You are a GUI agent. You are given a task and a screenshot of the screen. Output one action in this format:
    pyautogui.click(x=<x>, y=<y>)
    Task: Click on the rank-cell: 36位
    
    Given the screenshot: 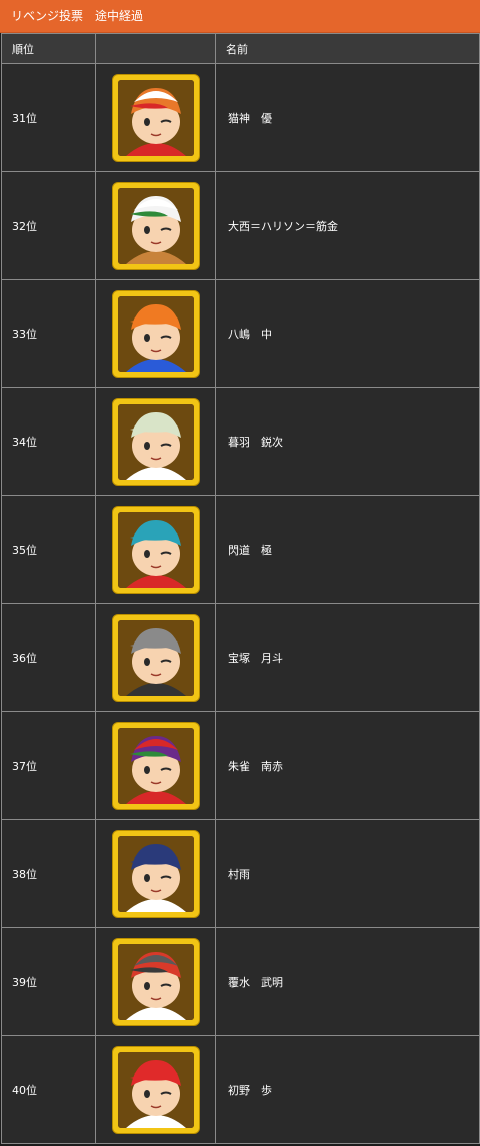 What is the action you would take?
    pyautogui.click(x=48, y=657)
    